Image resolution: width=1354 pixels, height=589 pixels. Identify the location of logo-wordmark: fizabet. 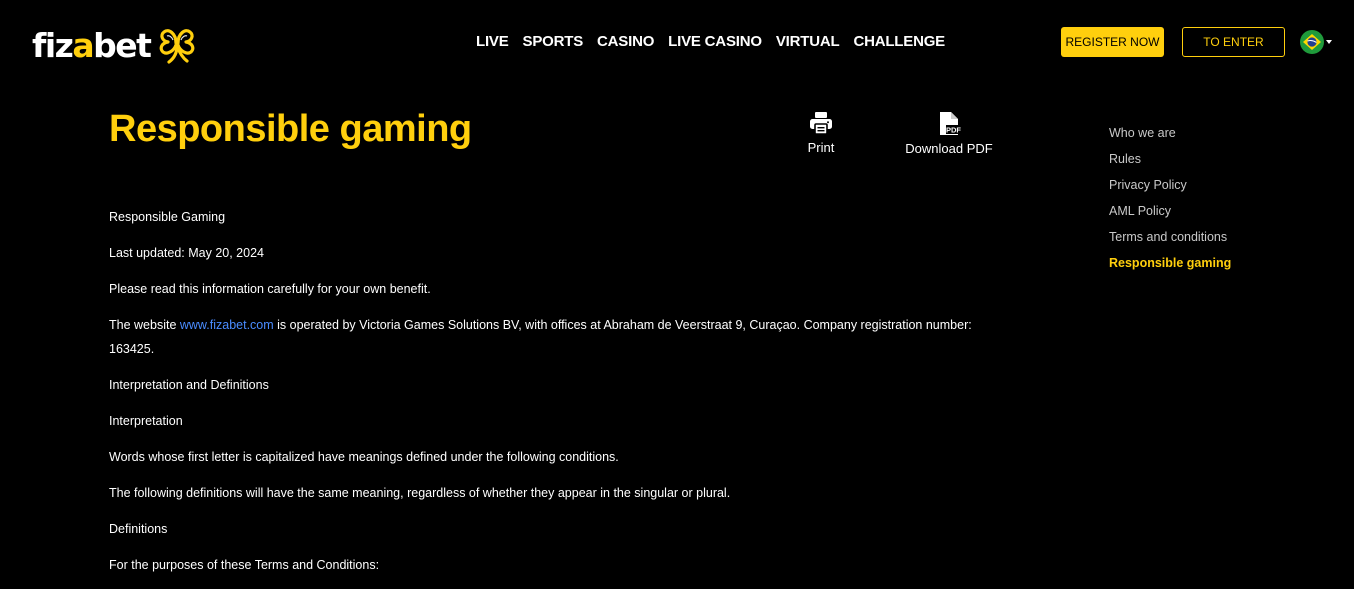
(92, 45).